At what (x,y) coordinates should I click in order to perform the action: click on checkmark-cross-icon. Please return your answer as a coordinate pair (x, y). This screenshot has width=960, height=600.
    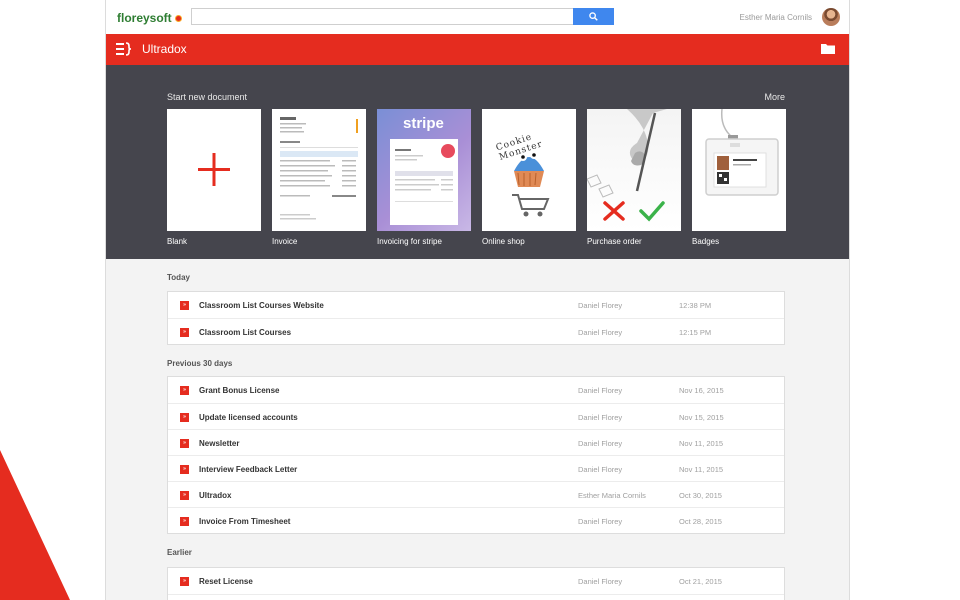
    Looking at the image, I should click on (627, 165).